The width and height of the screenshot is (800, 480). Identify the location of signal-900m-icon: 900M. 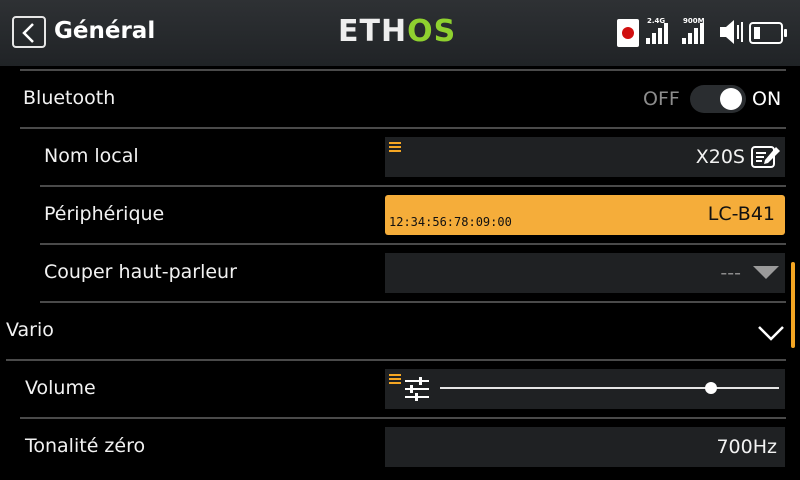
(695, 32).